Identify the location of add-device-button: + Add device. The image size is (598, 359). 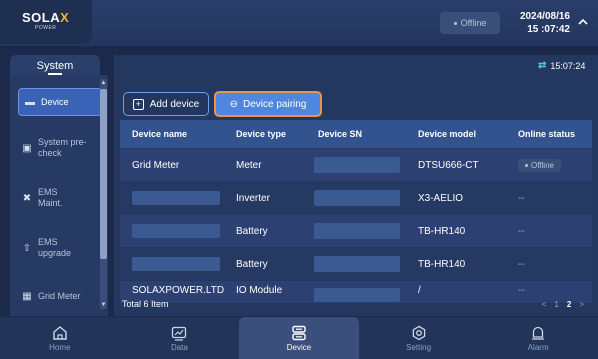
(166, 104).